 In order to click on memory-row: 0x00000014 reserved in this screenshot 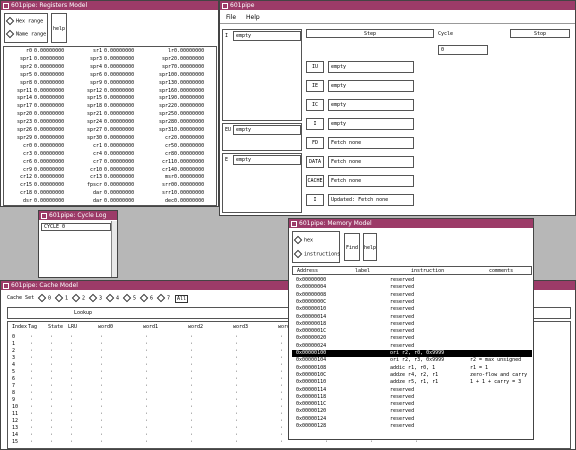, I will do `click(412, 317)`.